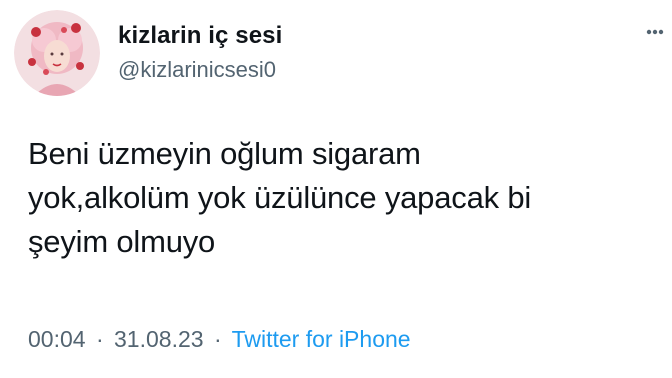  I want to click on more-options-icon, so click(655, 32).